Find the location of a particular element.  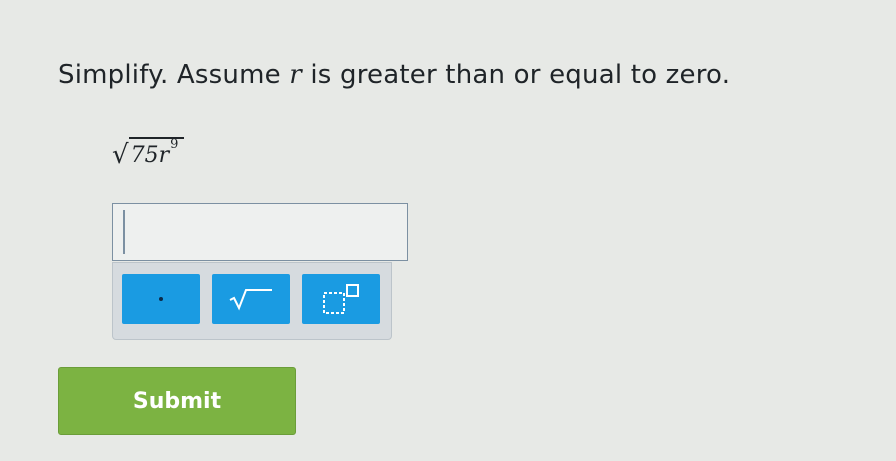

radicand: 75r 9 is located at coordinates (156, 152).